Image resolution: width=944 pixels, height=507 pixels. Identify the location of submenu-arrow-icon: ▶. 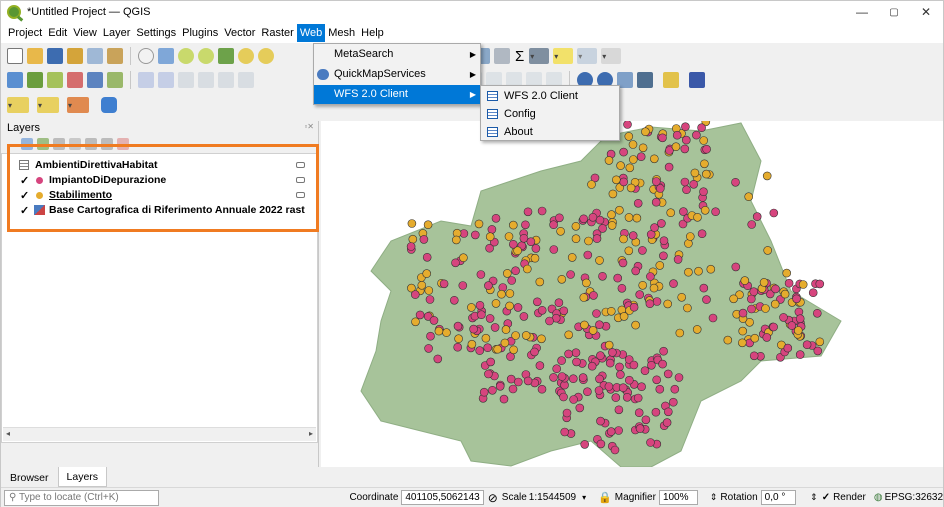
(472, 54).